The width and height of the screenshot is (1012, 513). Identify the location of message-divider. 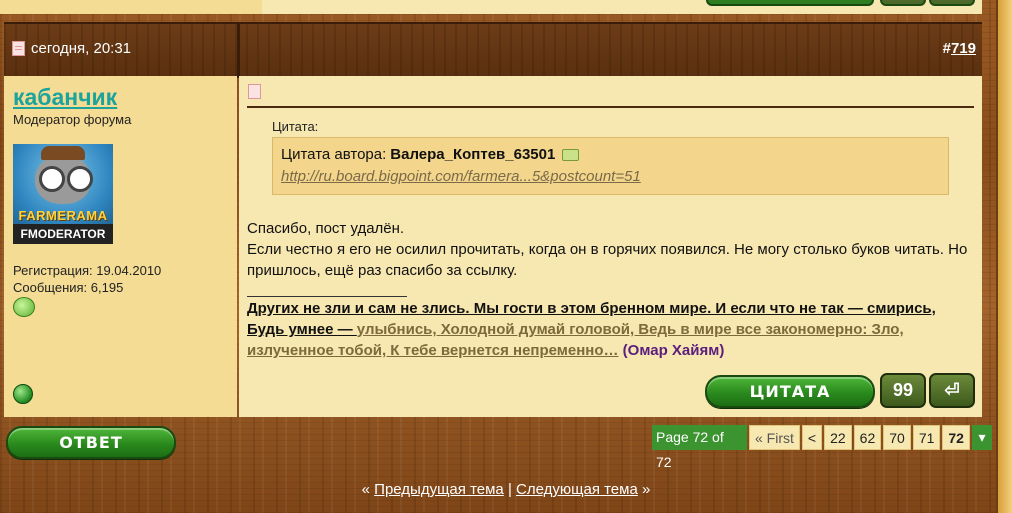
(610, 107).